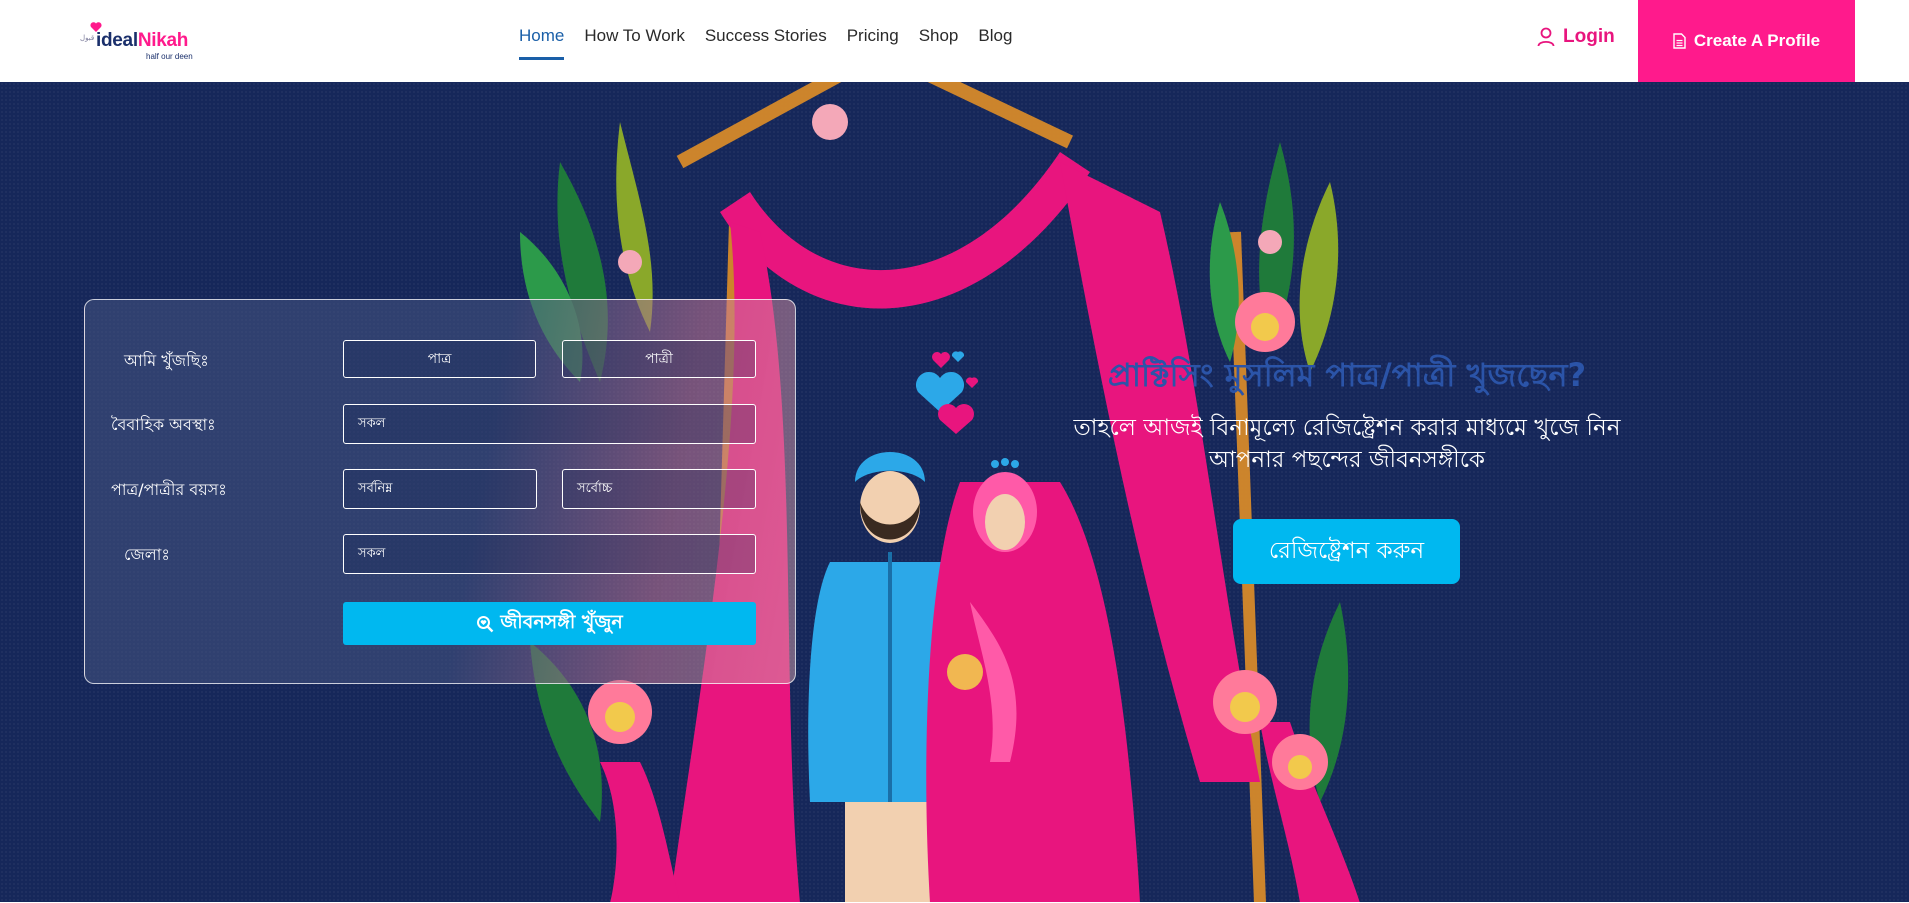 This screenshot has width=1909, height=903. I want to click on login-label: Login, so click(1589, 36).